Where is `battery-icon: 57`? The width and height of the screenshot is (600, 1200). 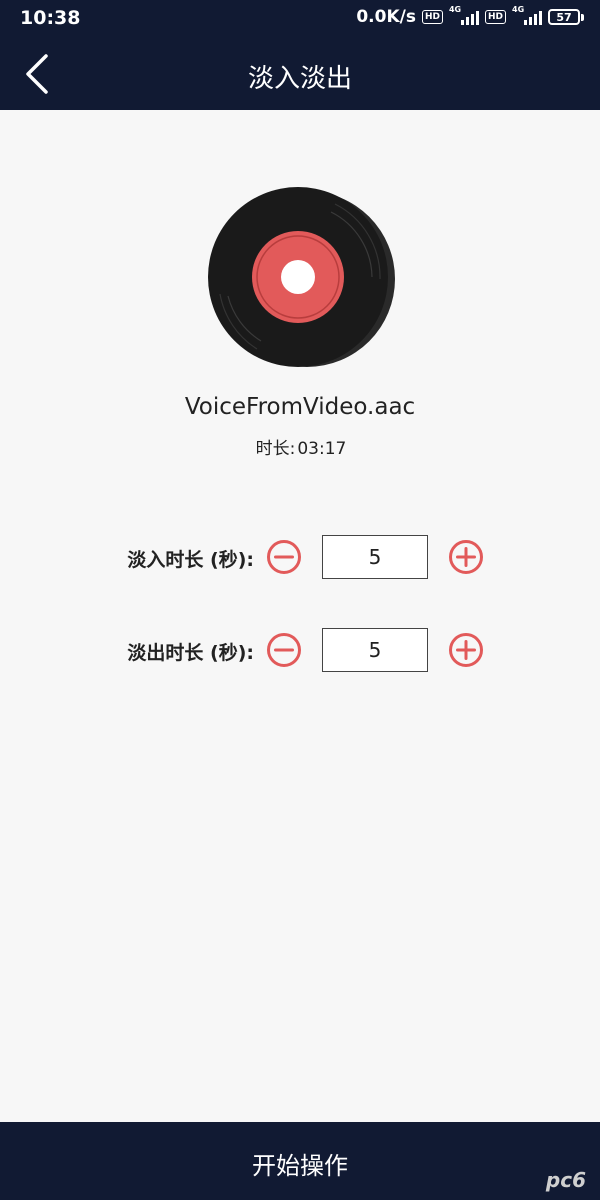
battery-icon: 57 is located at coordinates (566, 17).